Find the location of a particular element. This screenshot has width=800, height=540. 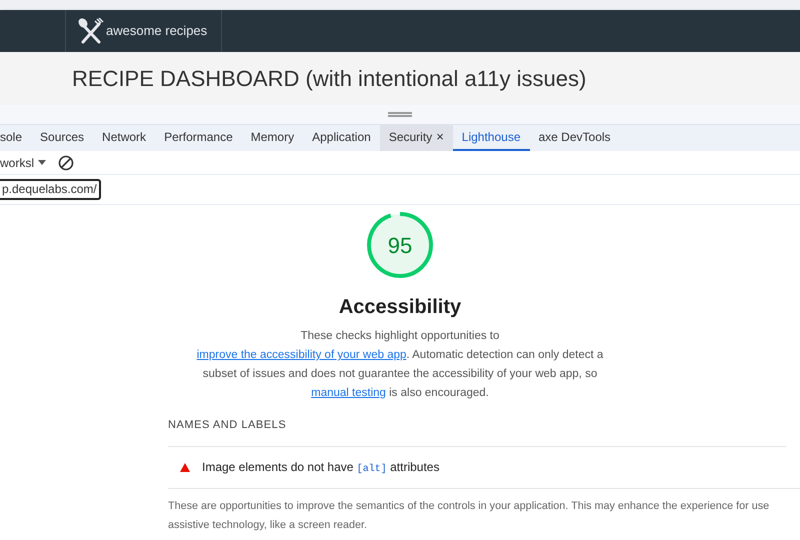

spoon-fork-icon is located at coordinates (91, 31).